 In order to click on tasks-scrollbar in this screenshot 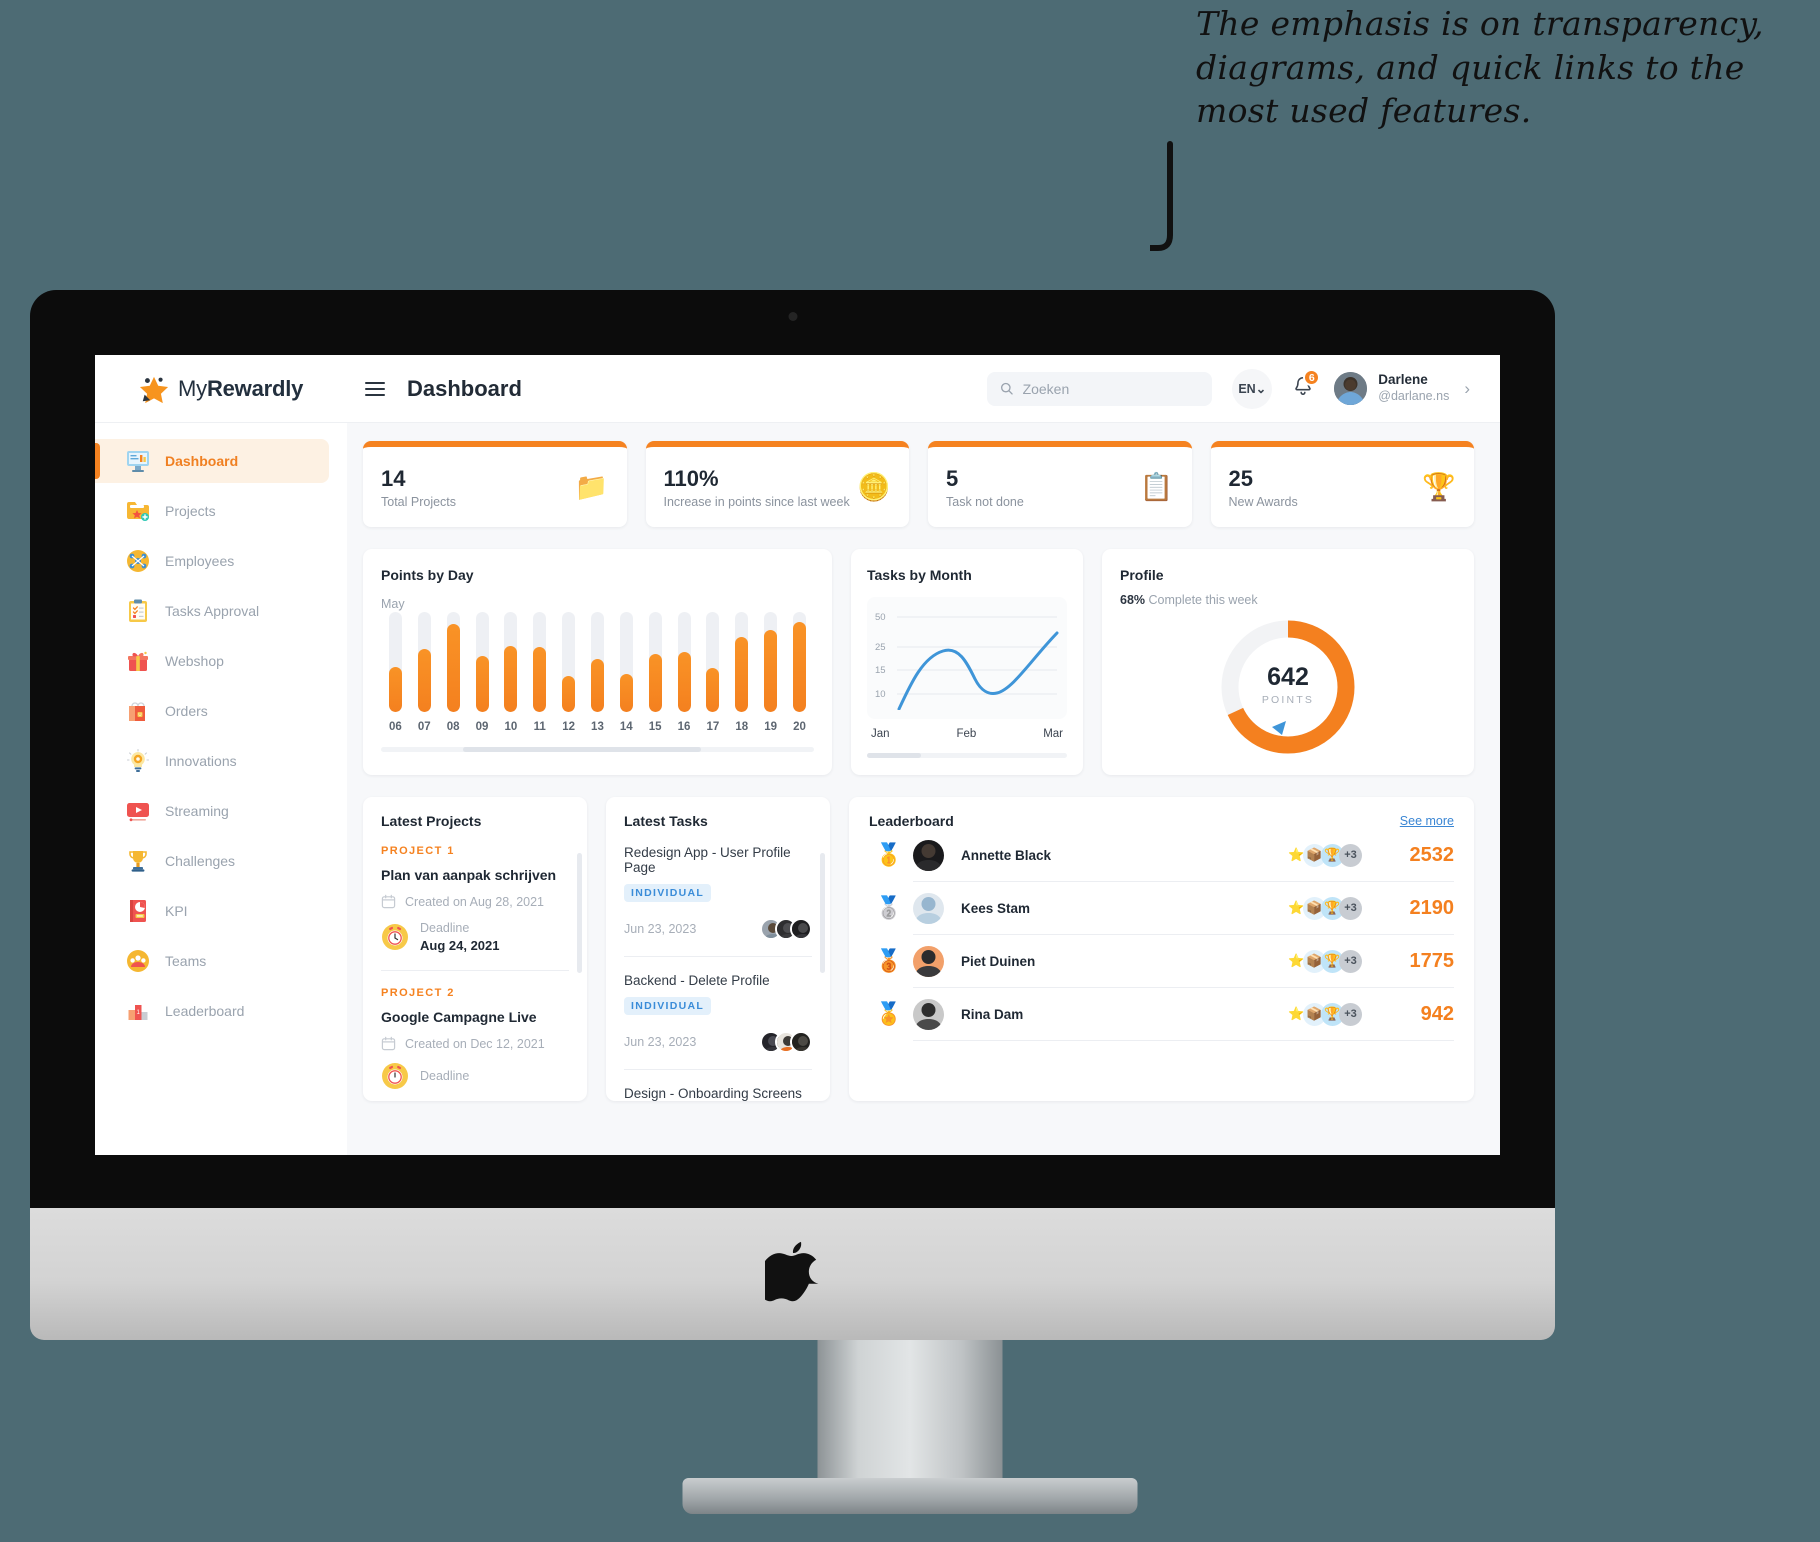, I will do `click(822, 913)`.